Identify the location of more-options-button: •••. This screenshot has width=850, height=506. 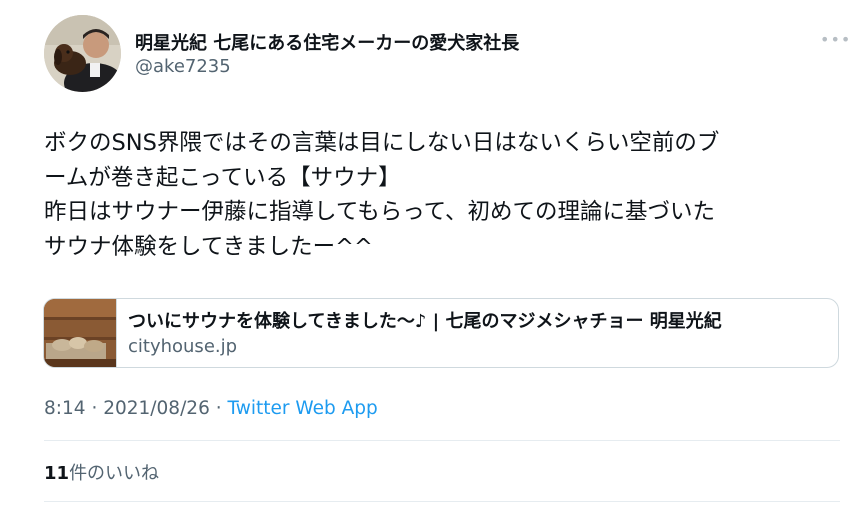
(835, 40).